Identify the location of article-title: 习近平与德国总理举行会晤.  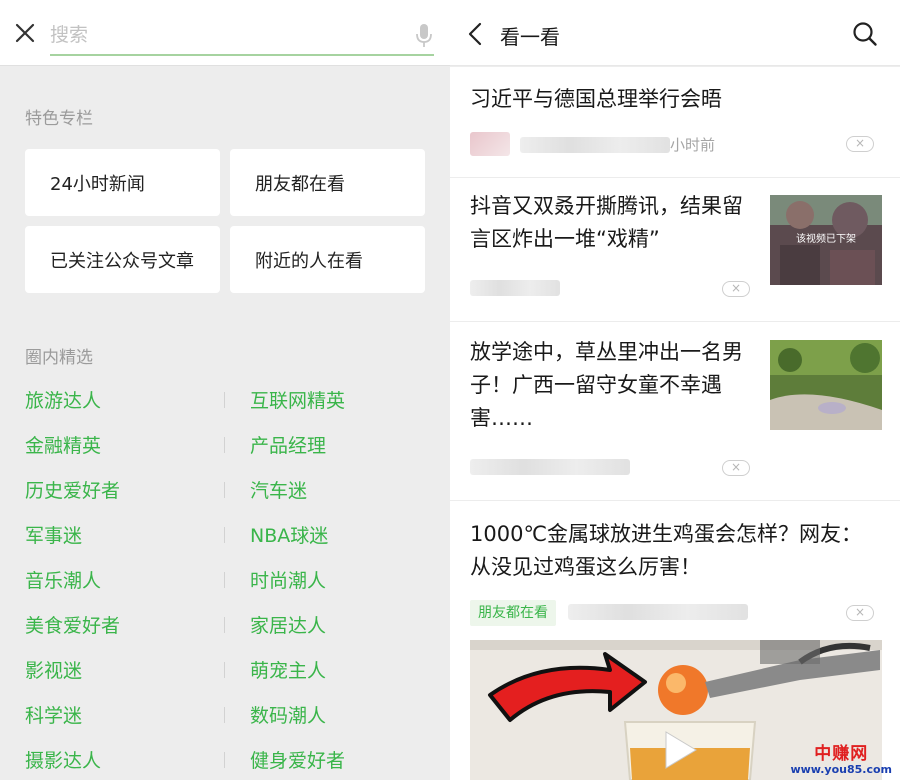
(596, 99).